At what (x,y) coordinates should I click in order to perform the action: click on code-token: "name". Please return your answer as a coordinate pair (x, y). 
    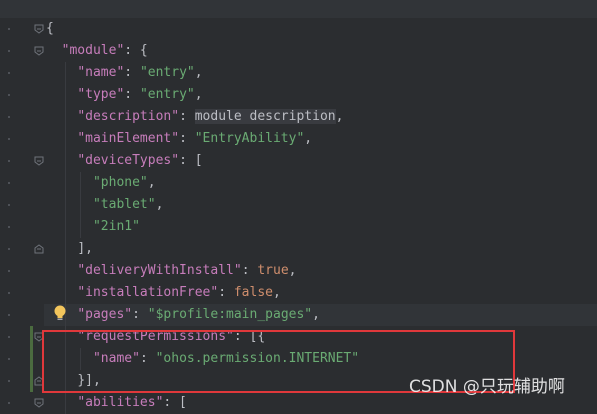
    Looking at the image, I should click on (101, 72).